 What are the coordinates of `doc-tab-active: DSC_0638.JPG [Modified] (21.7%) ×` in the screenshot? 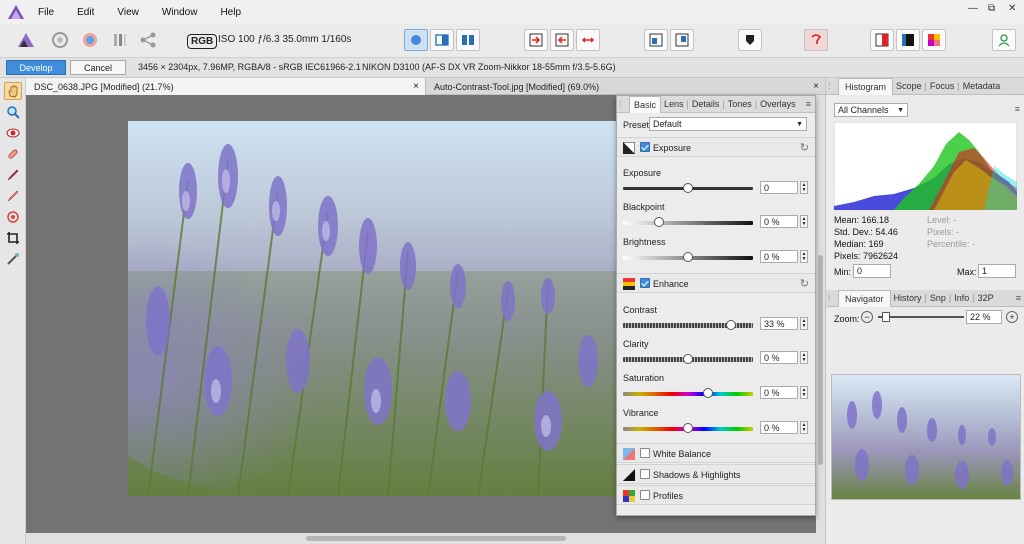 It's located at (226, 86).